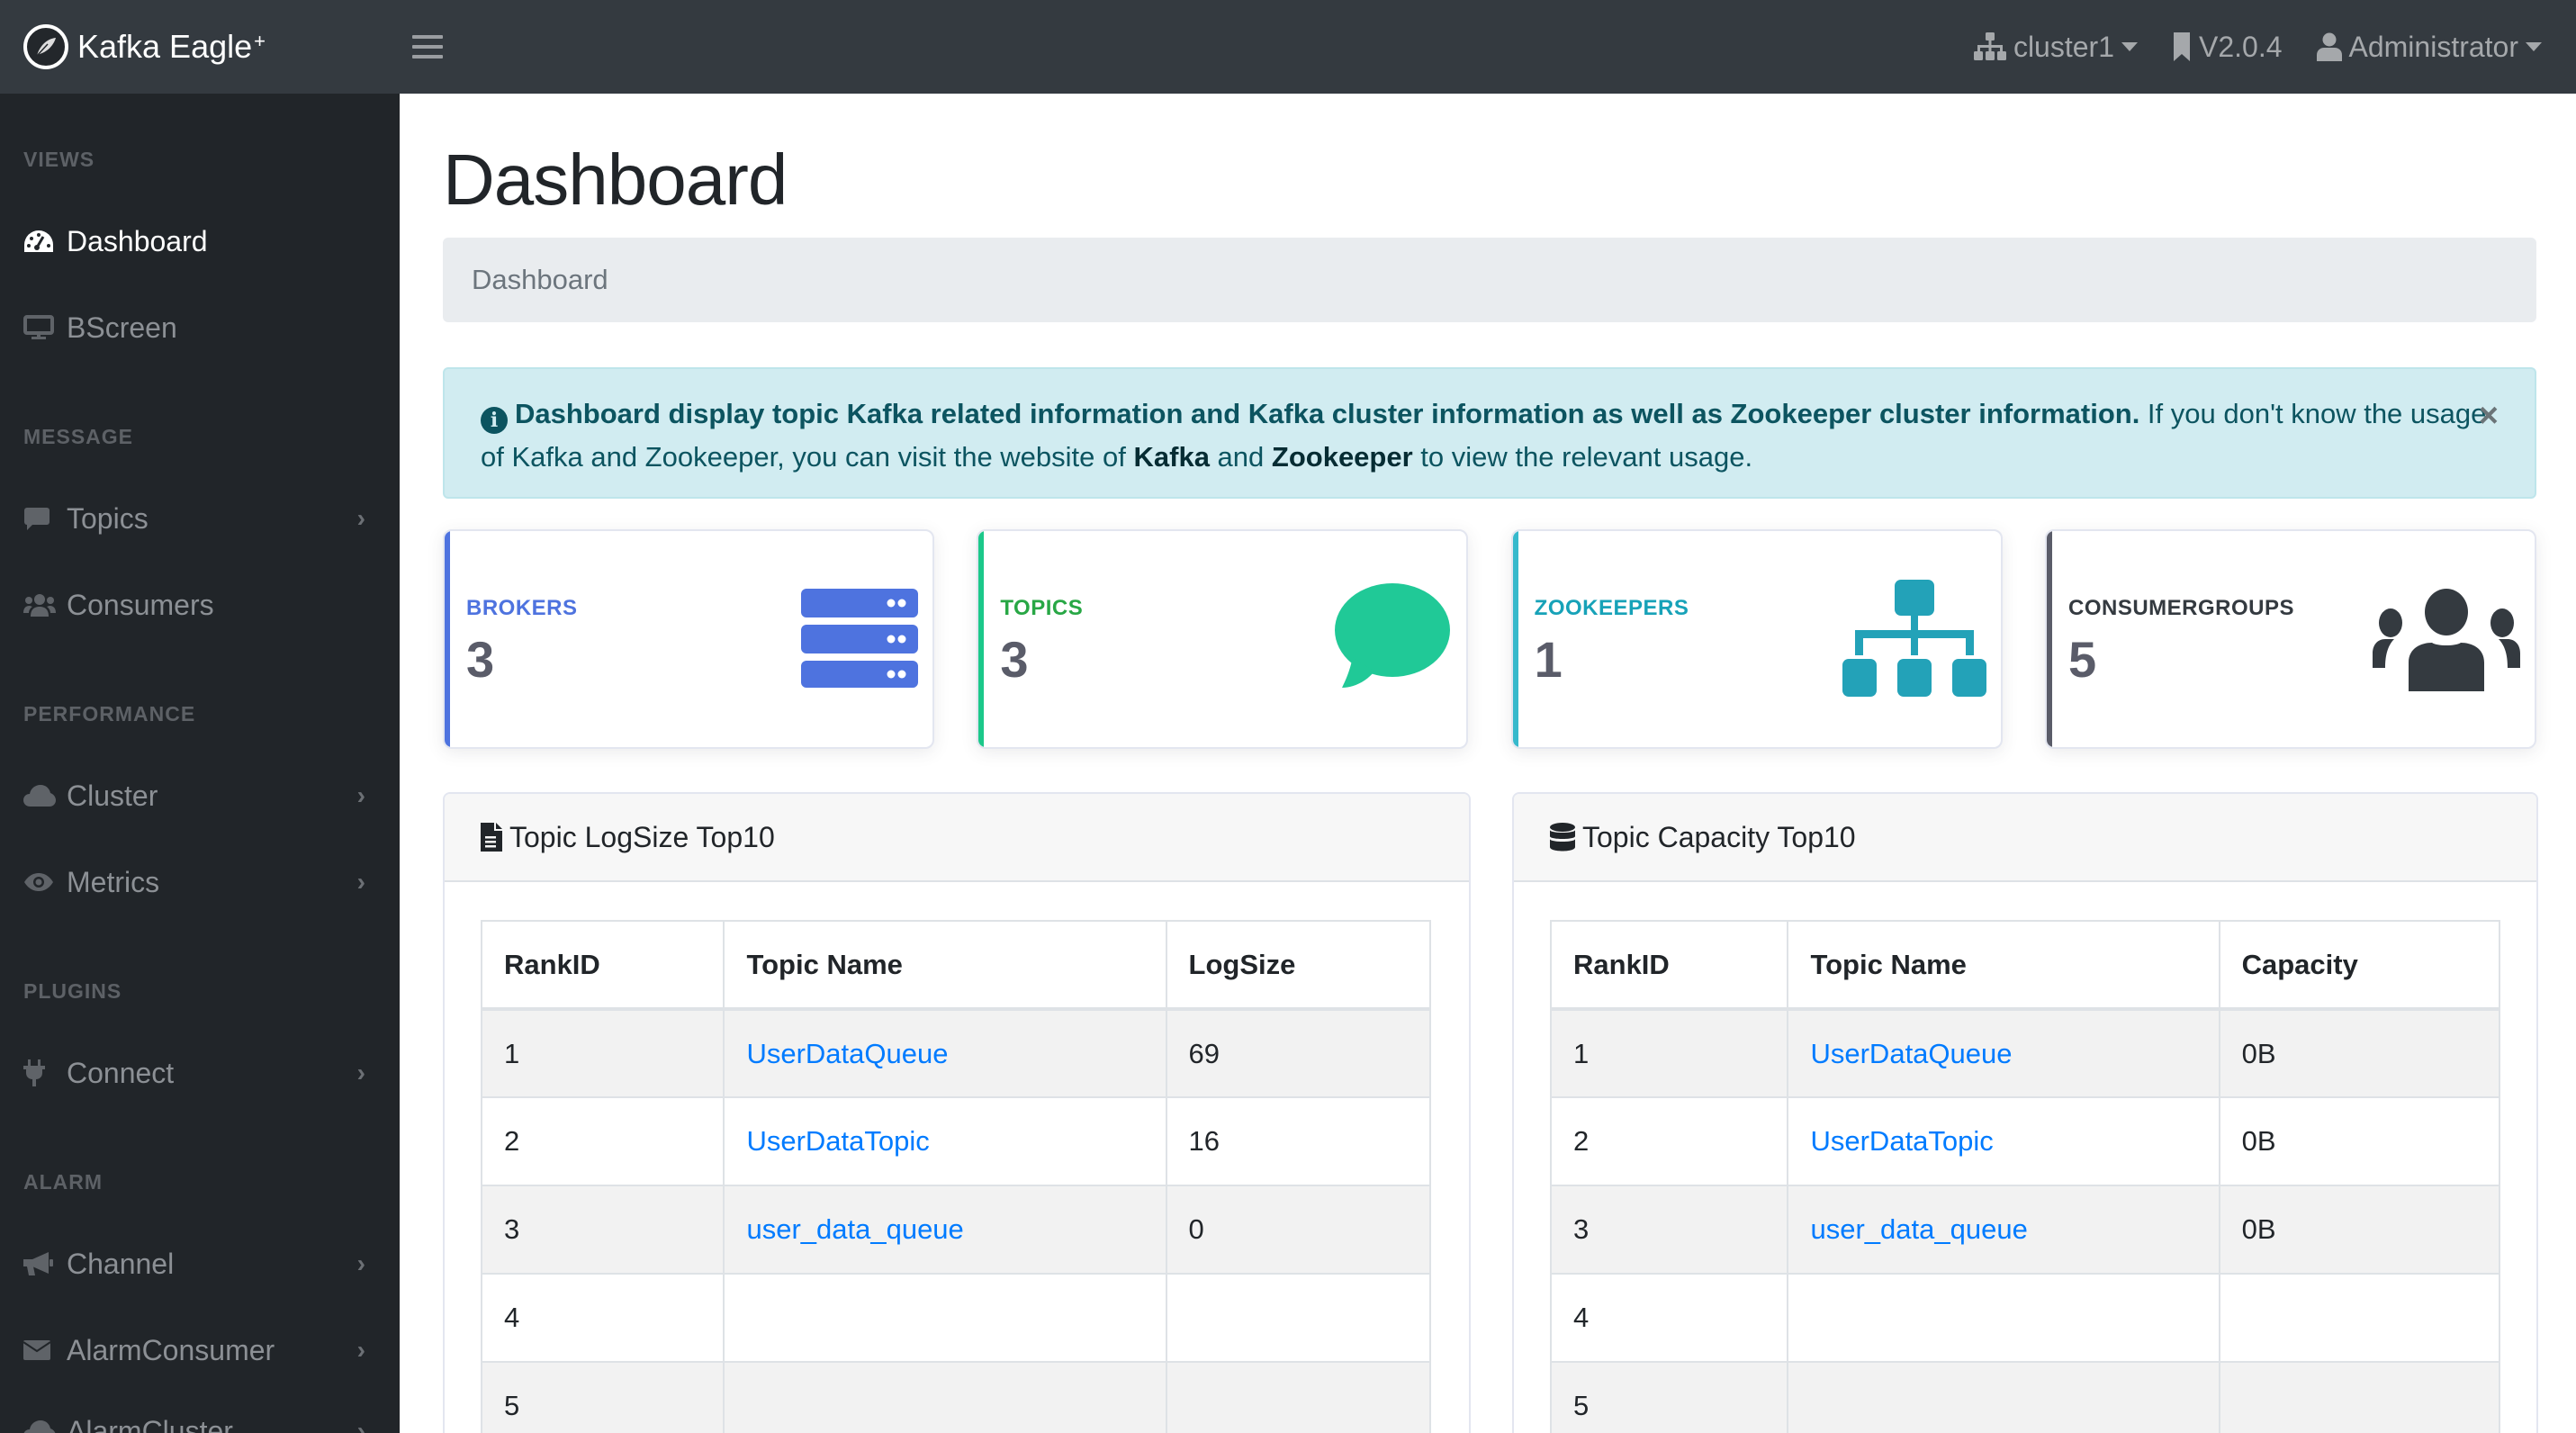  I want to click on logsize-cell: 16, so click(1298, 1141).